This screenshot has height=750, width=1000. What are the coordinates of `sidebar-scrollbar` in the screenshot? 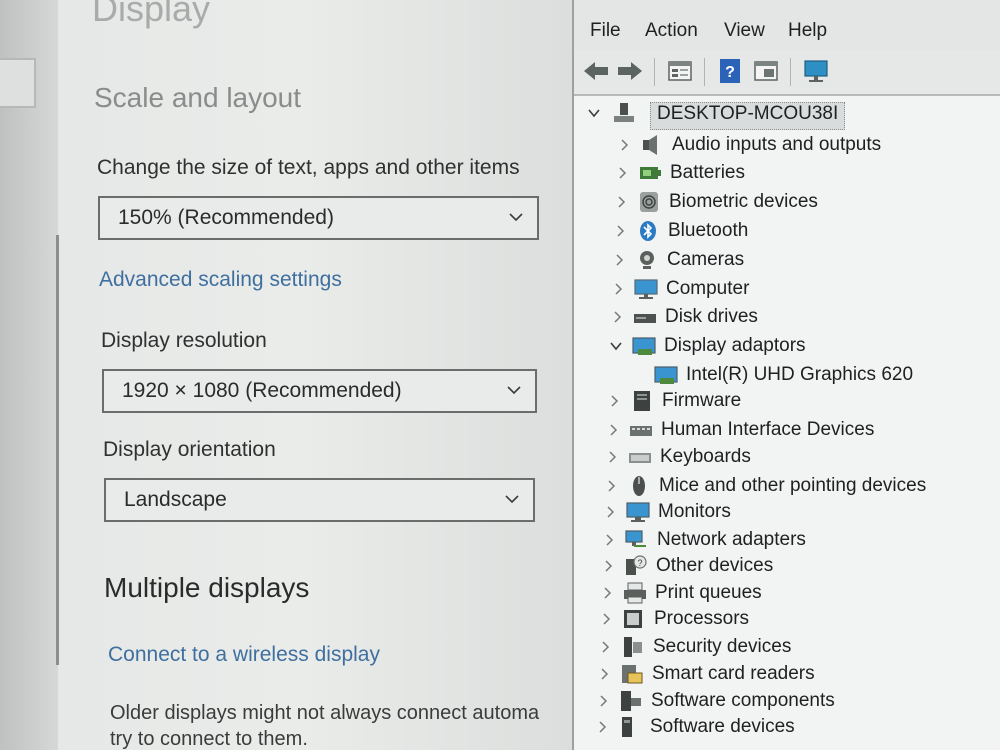 It's located at (57, 450).